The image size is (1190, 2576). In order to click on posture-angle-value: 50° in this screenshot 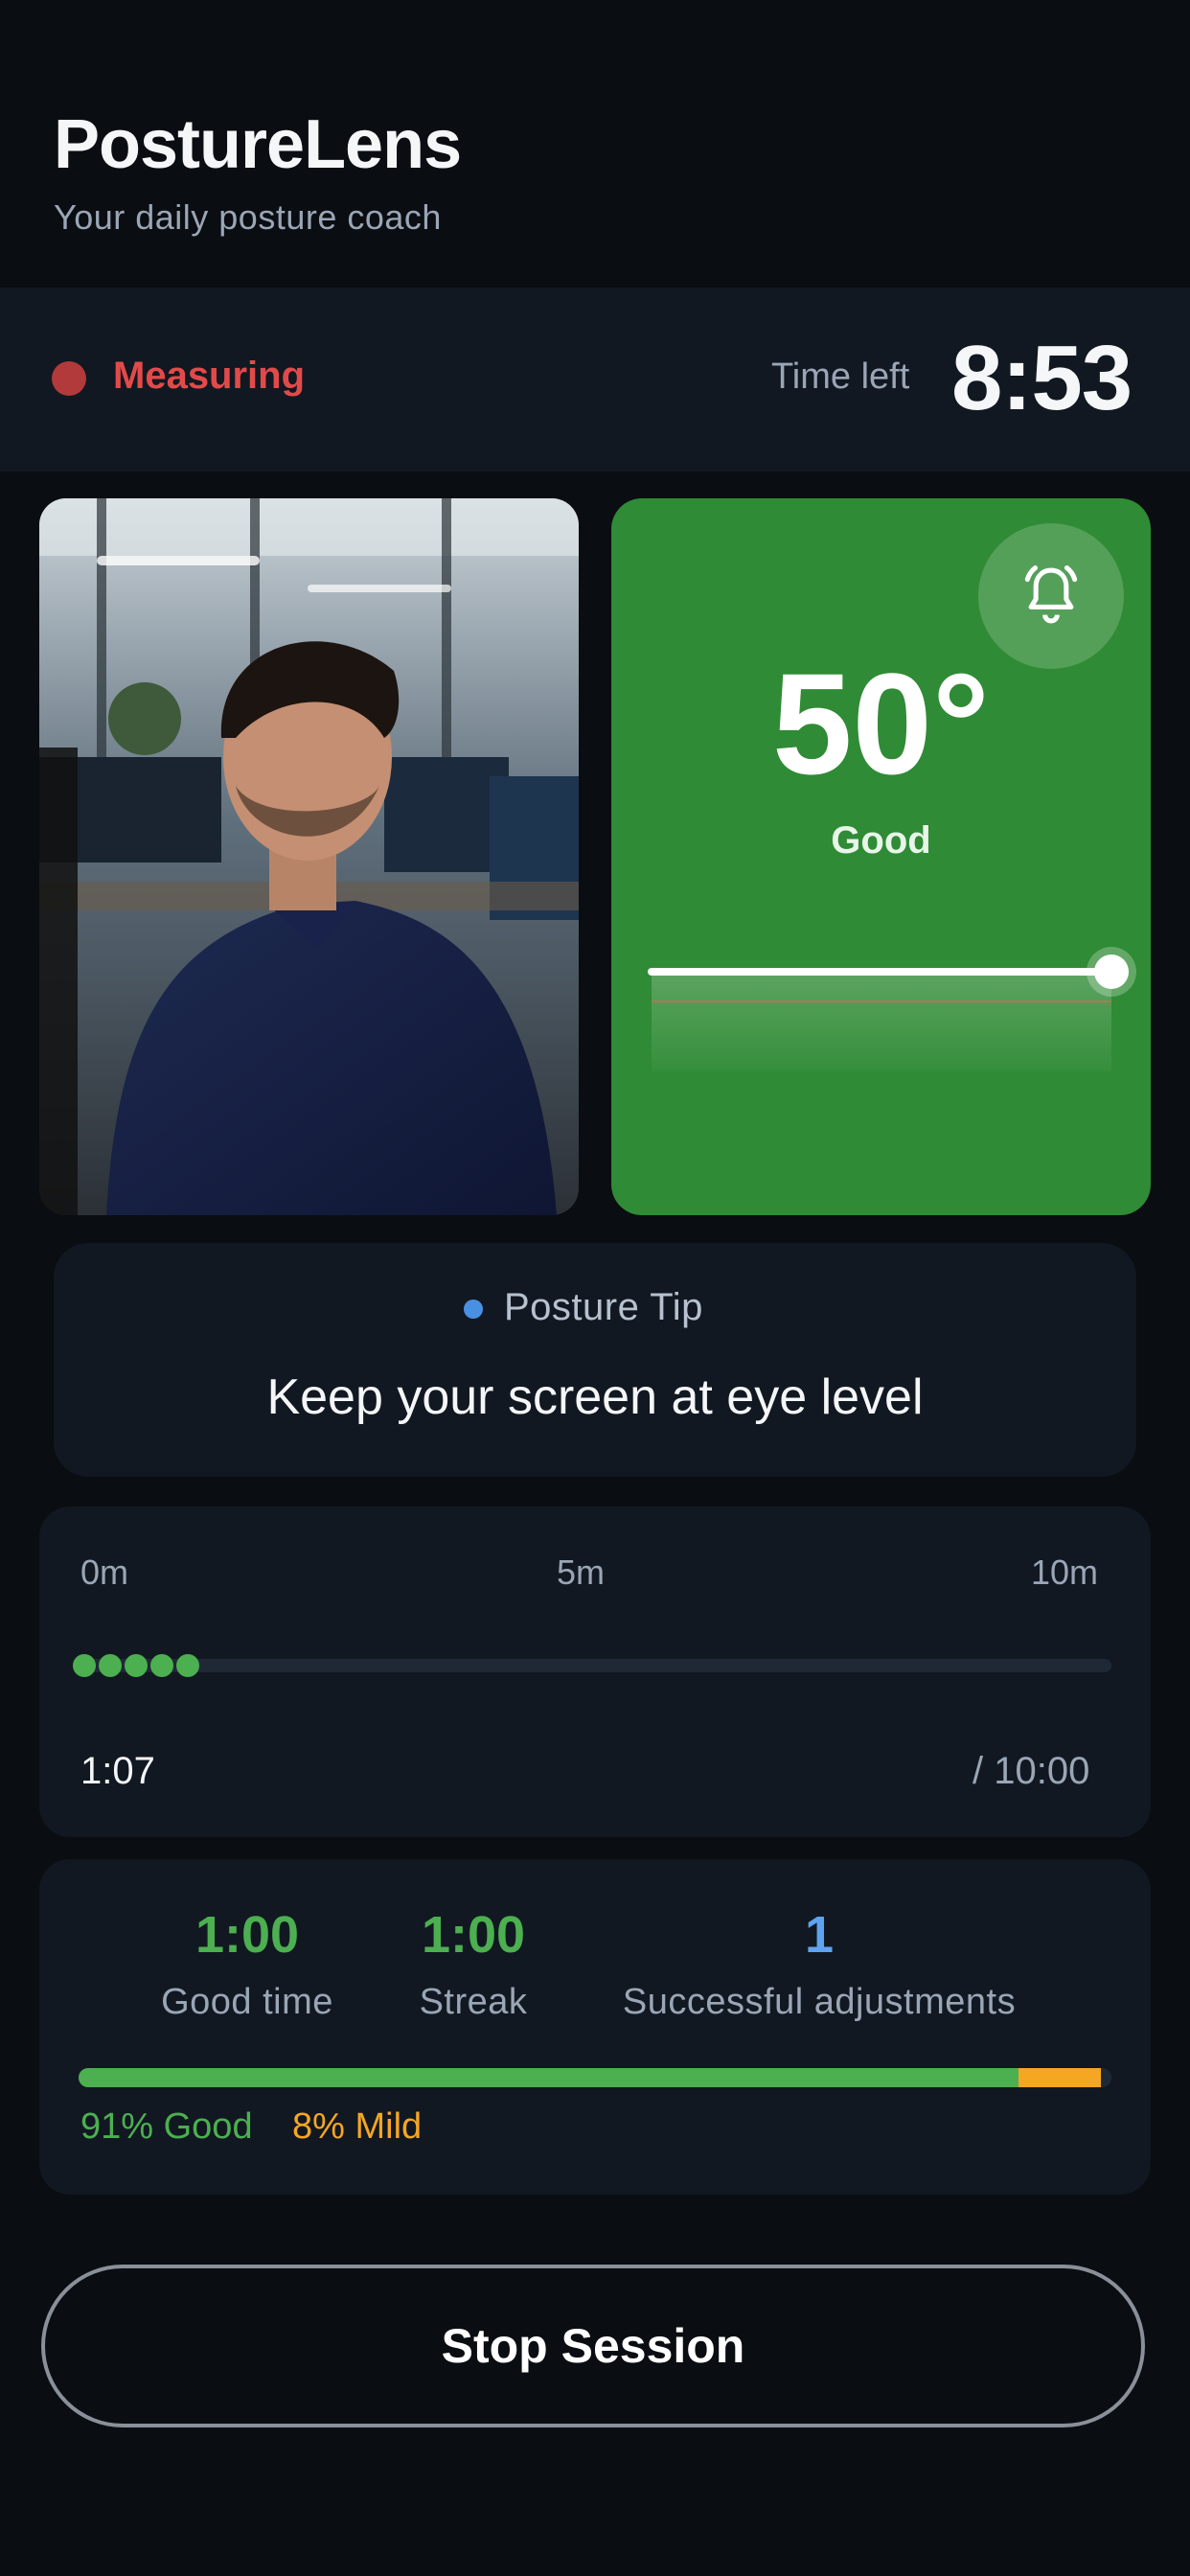, I will do `click(881, 723)`.